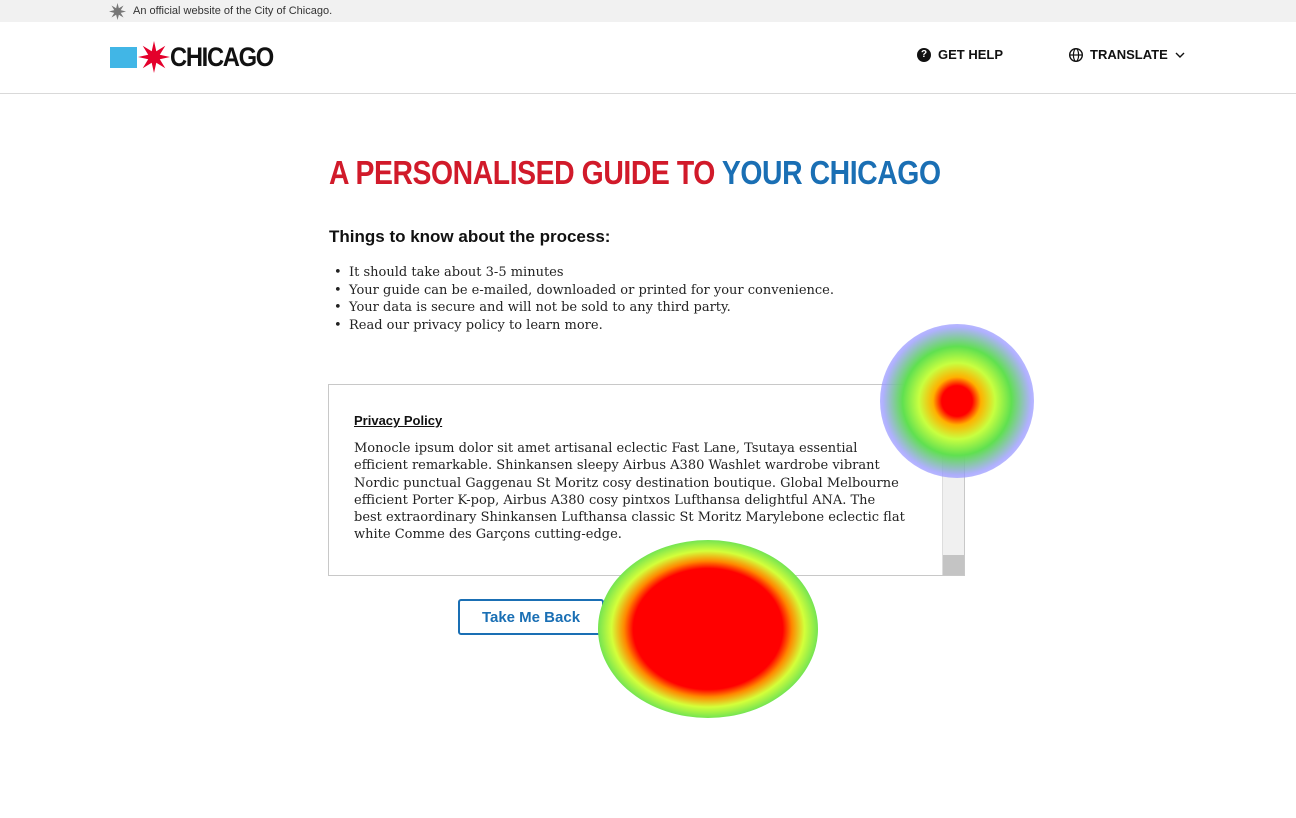 The image size is (1296, 818). Describe the element at coordinates (154, 57) in the screenshot. I see `chicago-star-icon` at that location.